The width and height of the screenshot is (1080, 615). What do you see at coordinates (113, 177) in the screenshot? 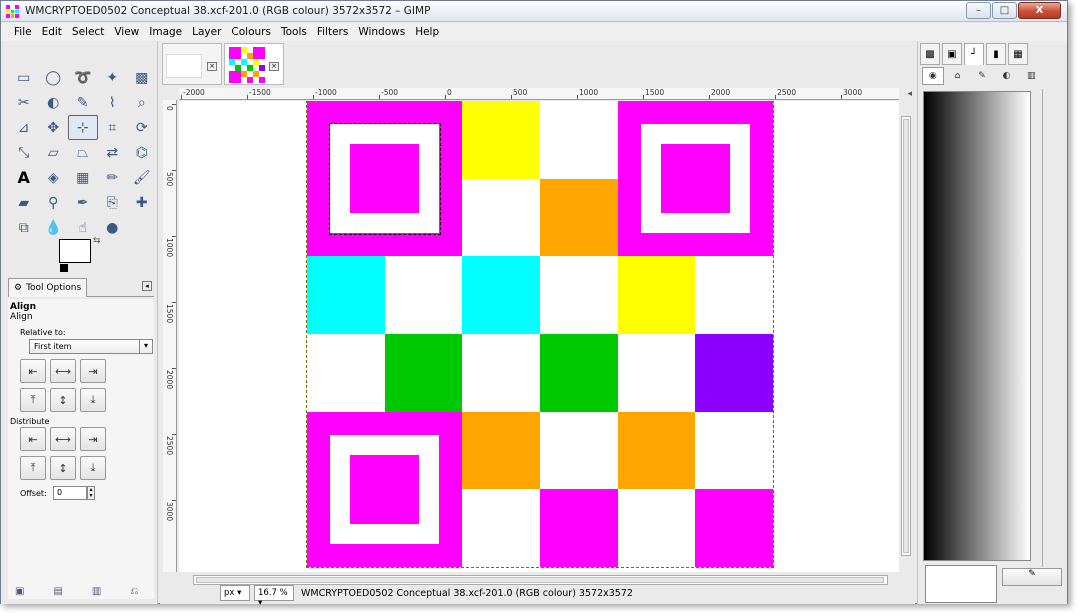
I see `pencil-icon: ✏` at bounding box center [113, 177].